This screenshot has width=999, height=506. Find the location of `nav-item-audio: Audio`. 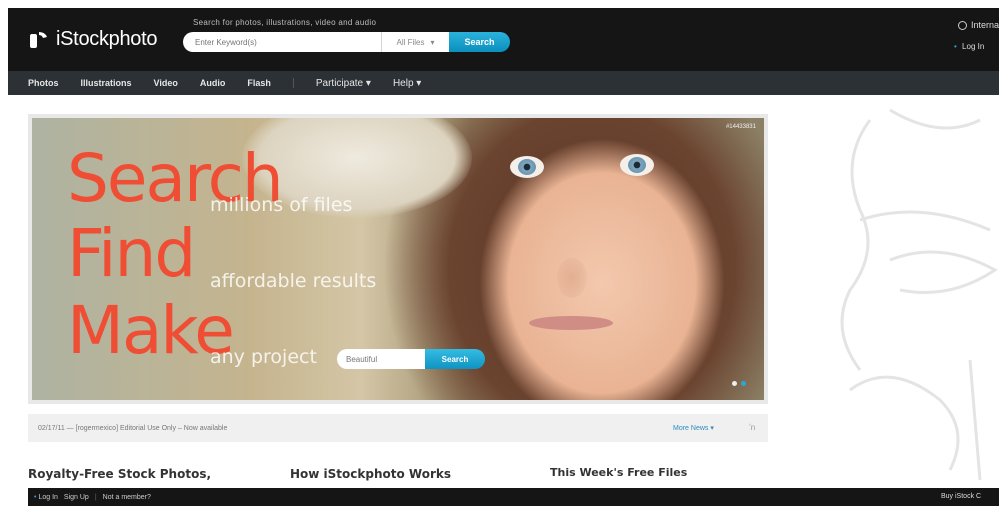

nav-item-audio: Audio is located at coordinates (213, 83).